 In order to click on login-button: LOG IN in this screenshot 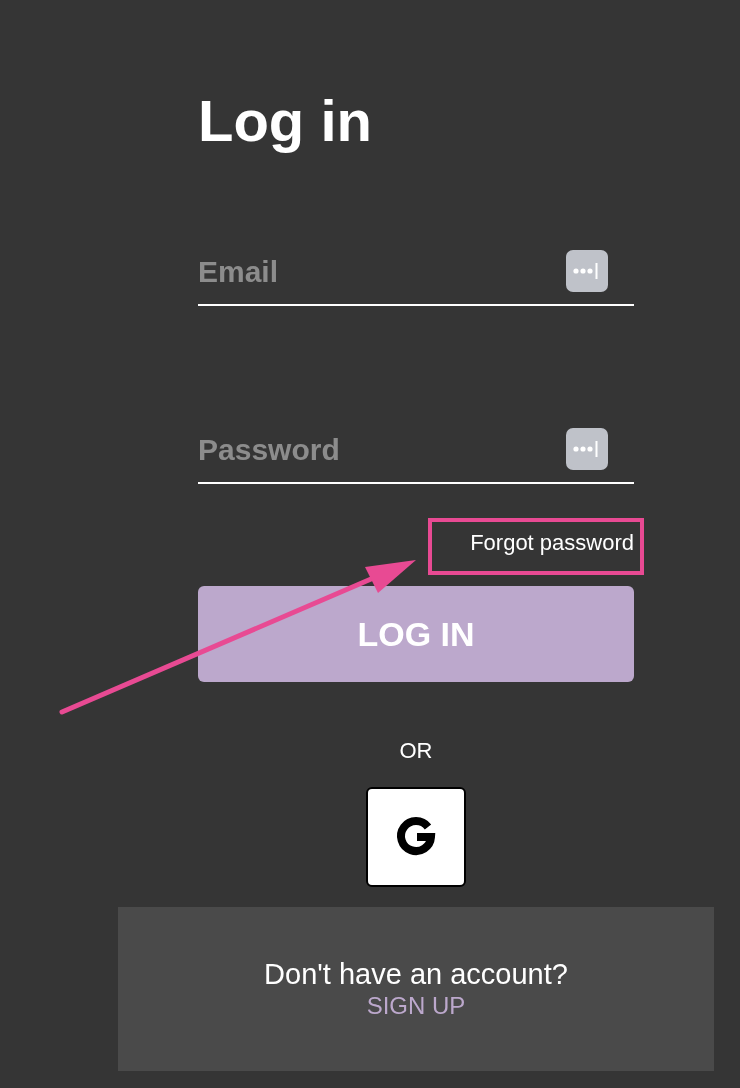, I will do `click(416, 634)`.